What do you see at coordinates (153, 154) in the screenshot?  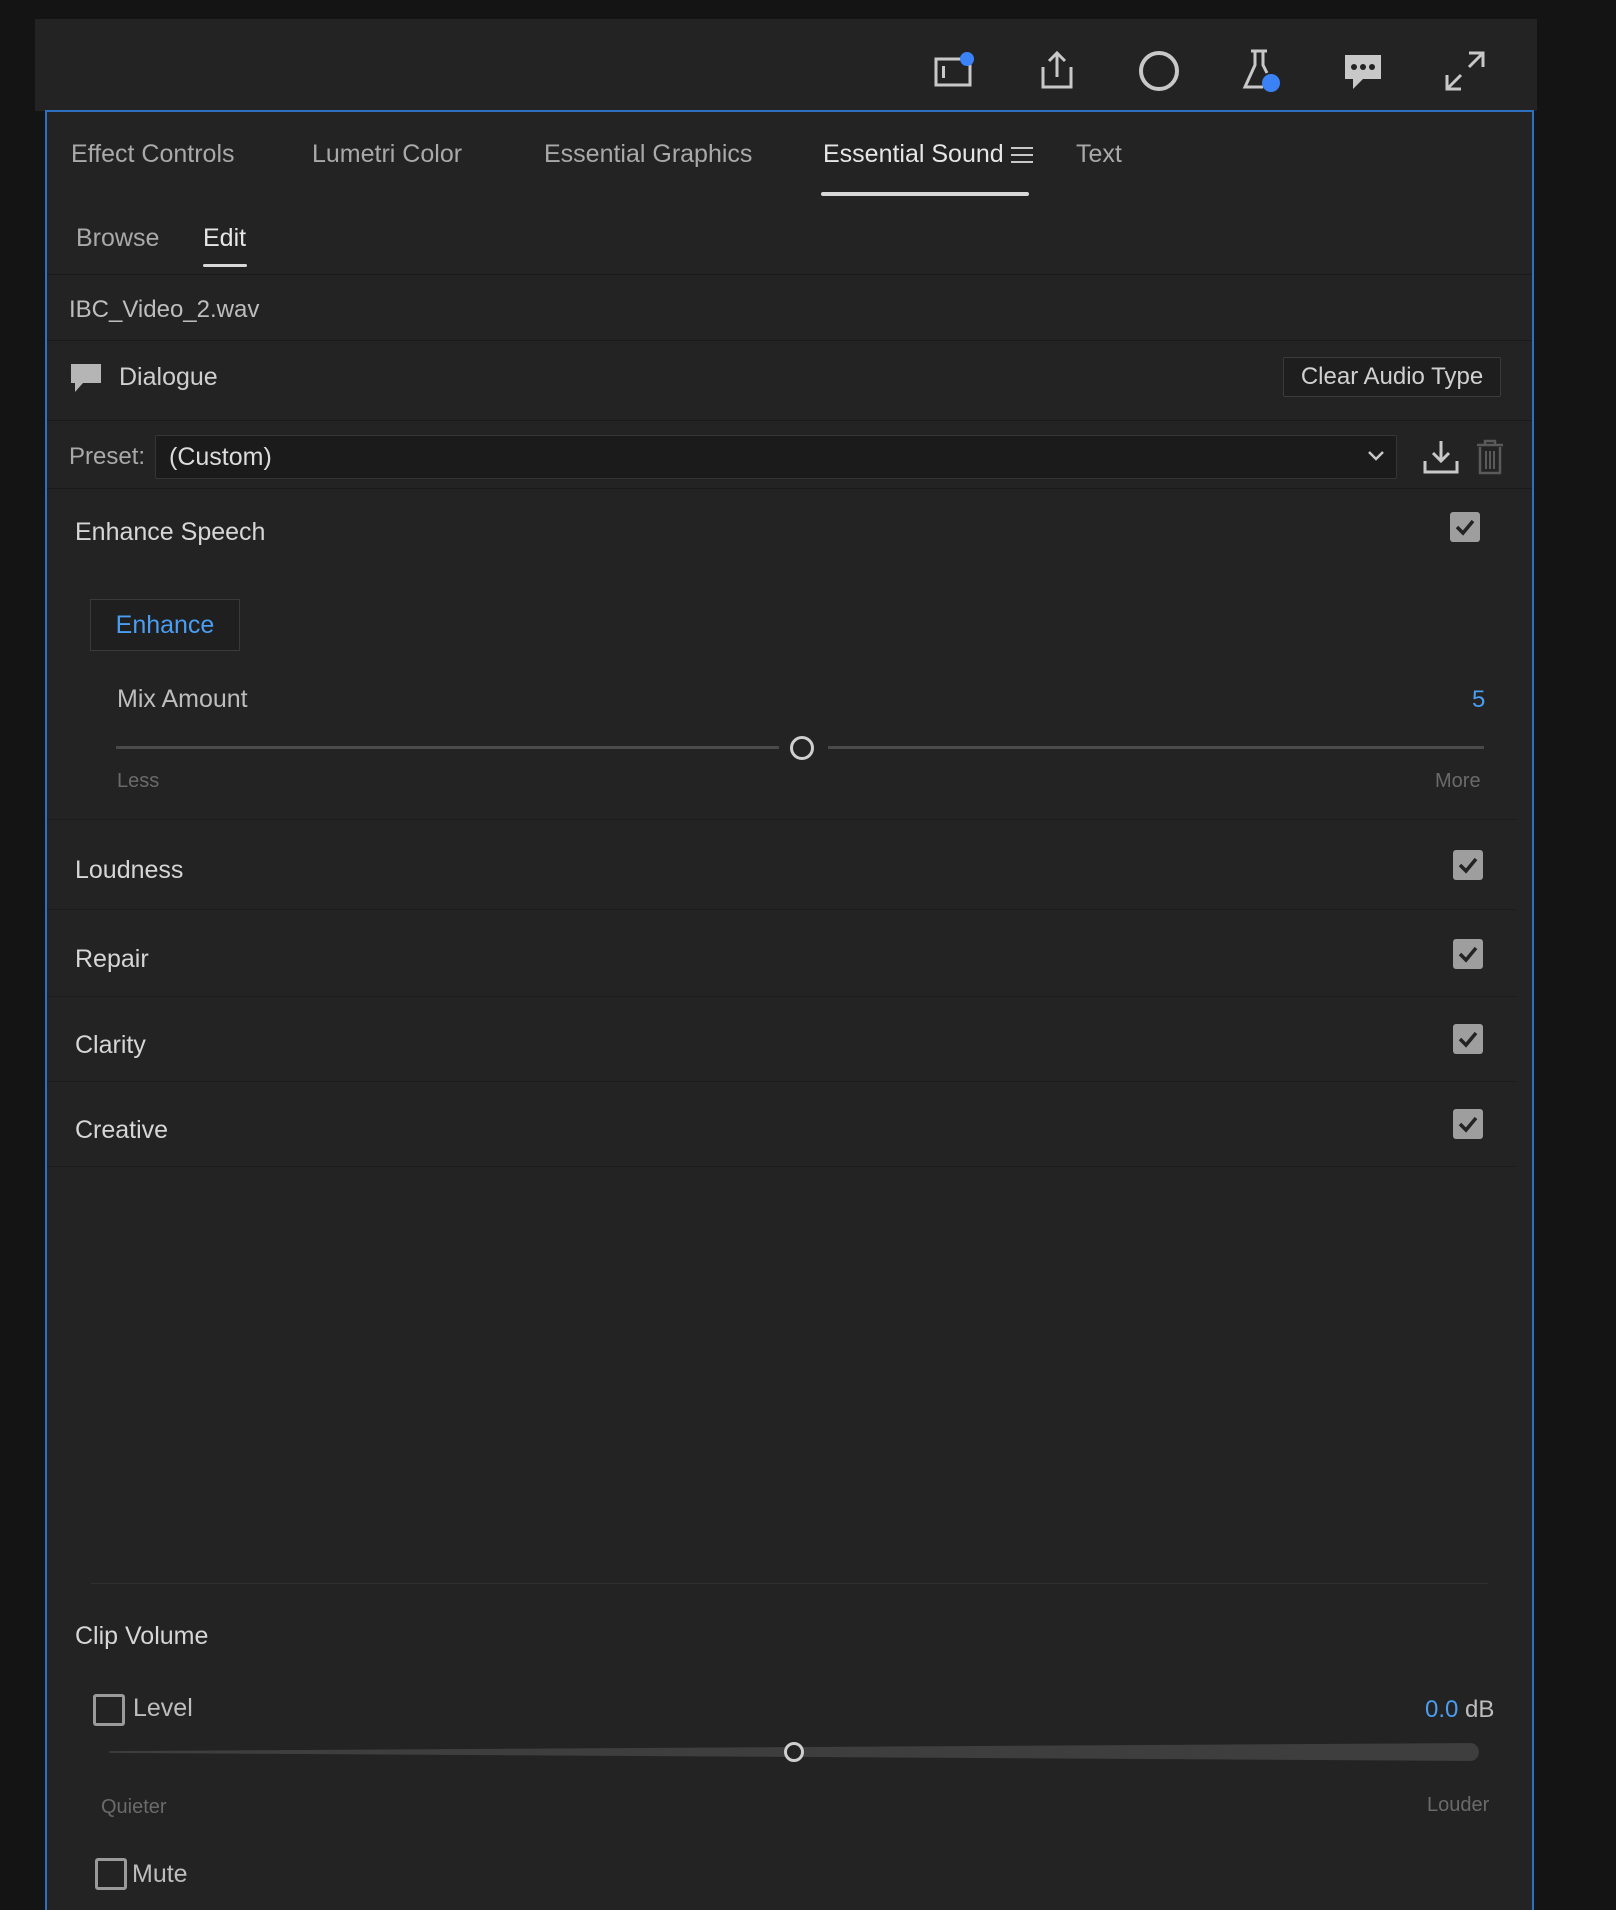 I see `tab-effect-controls: Effect Controls` at bounding box center [153, 154].